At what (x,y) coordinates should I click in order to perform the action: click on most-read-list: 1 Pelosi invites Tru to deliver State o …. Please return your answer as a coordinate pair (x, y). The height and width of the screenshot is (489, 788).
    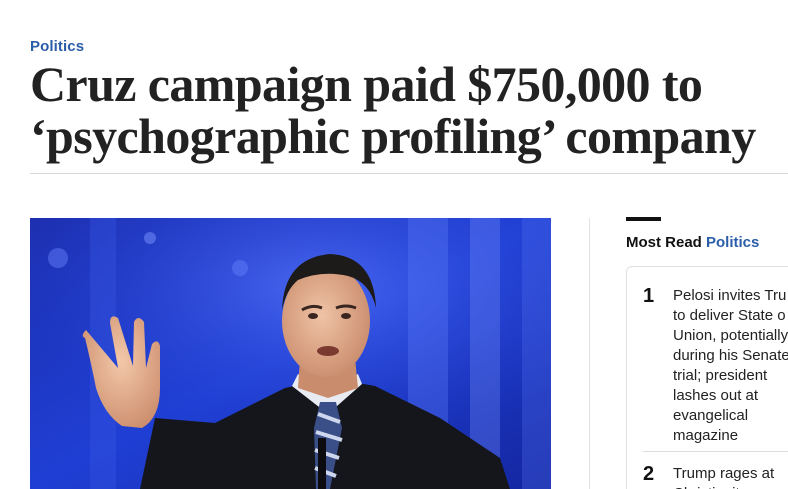
    Looking at the image, I should click on (707, 377).